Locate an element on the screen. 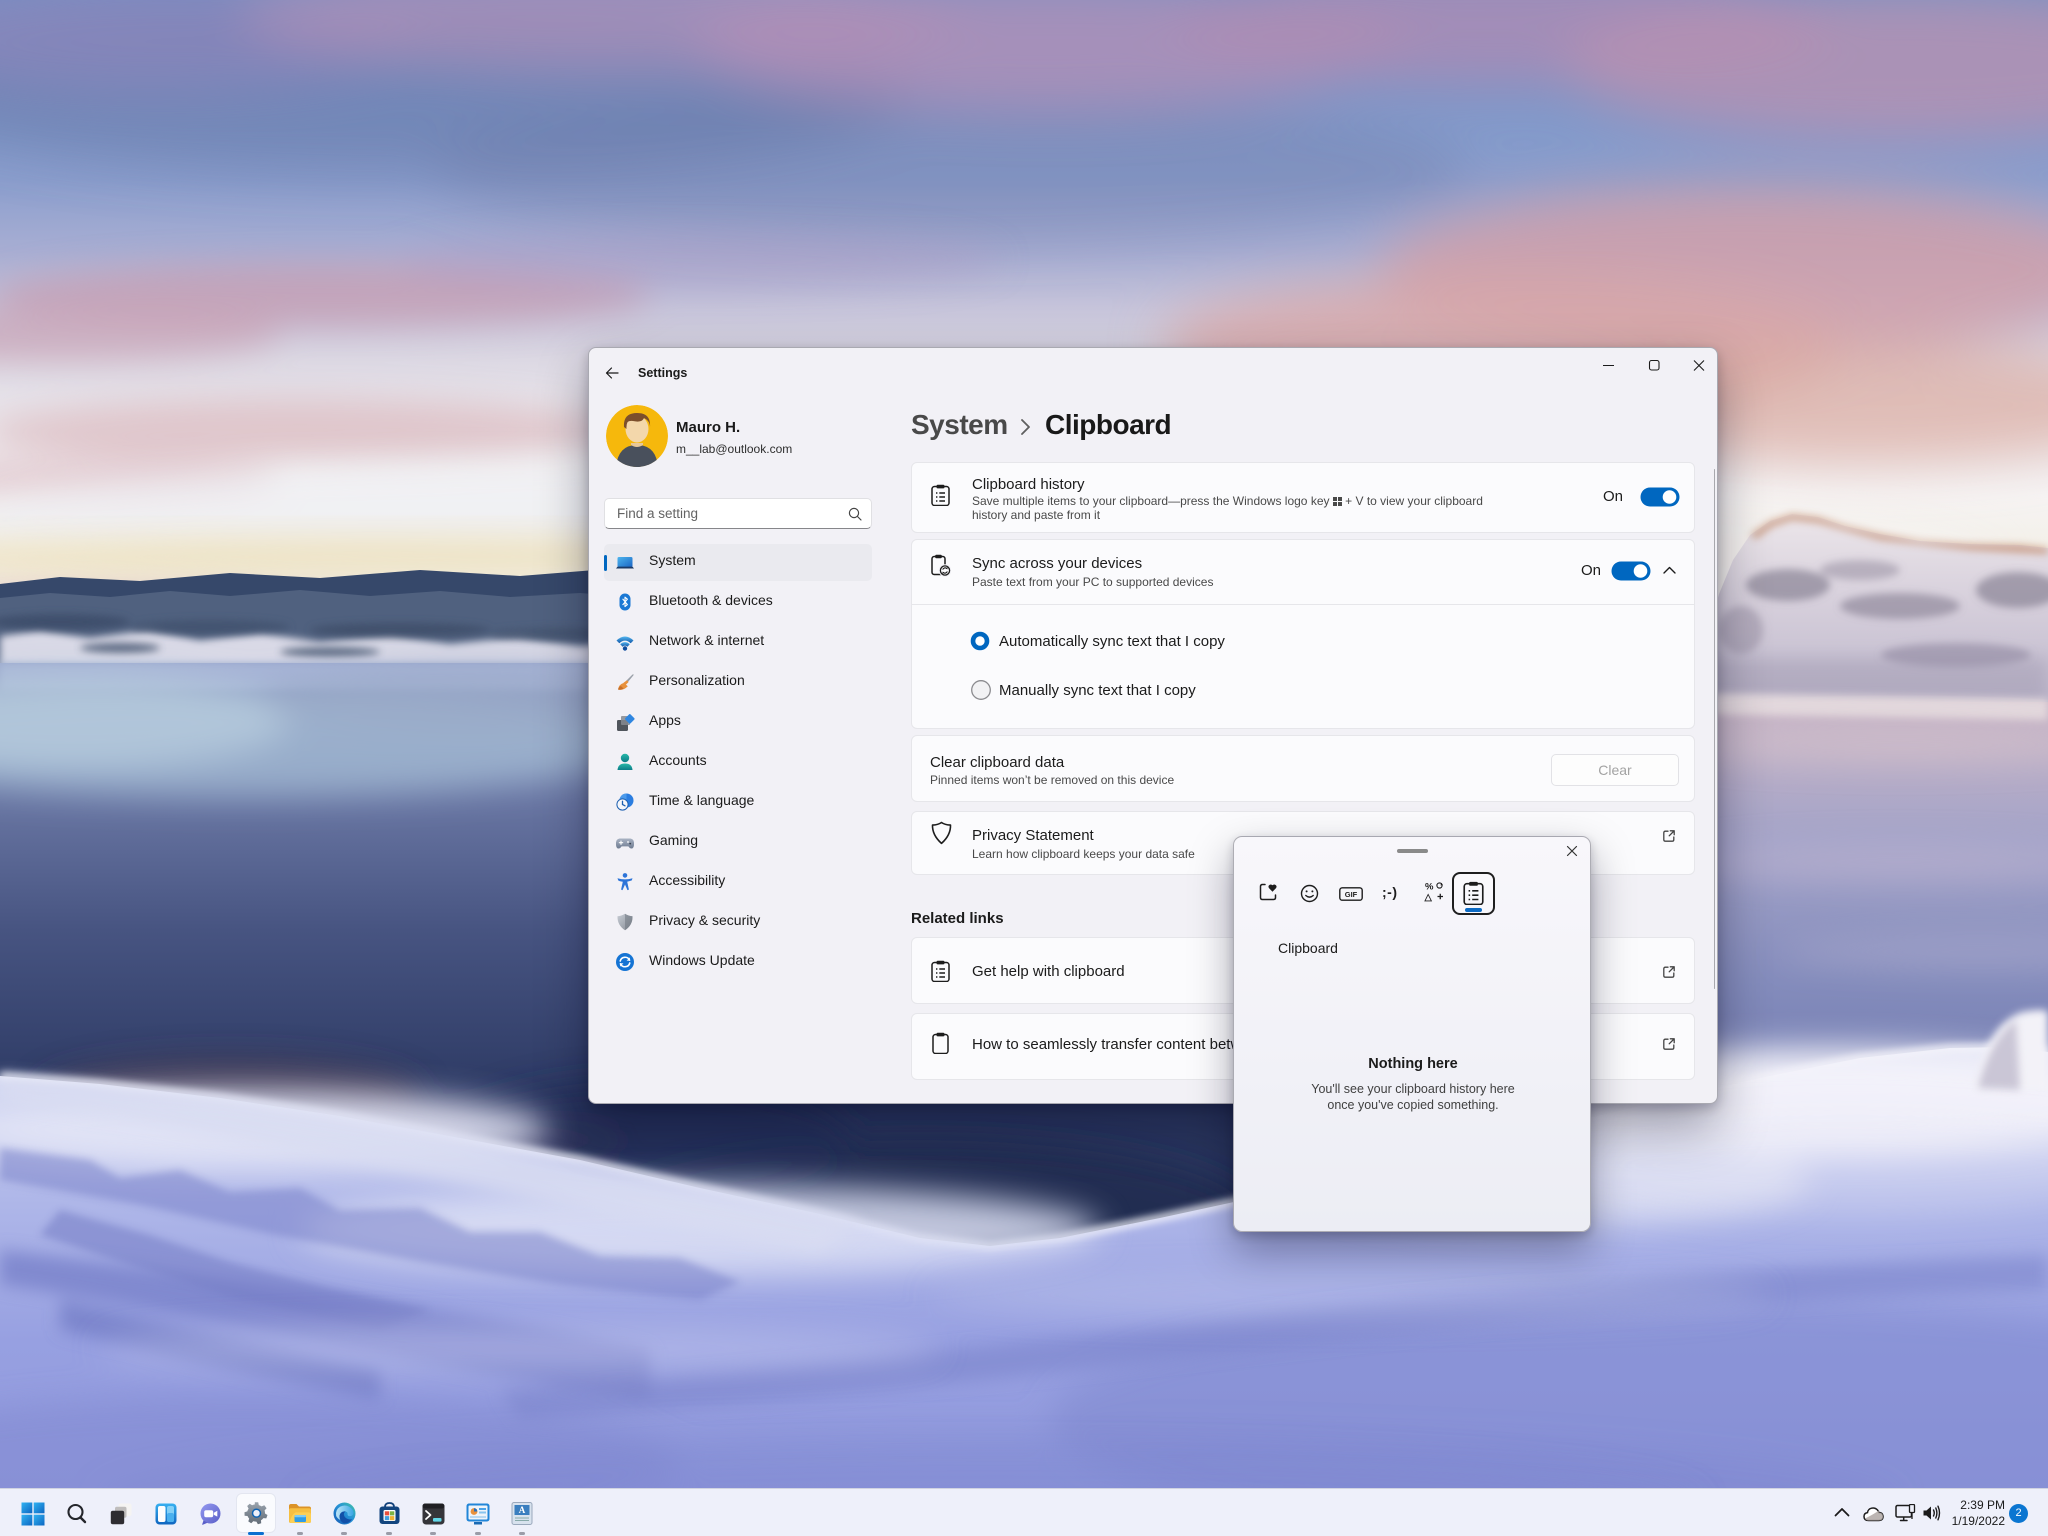 Image resolution: width=2048 pixels, height=1536 pixels. svg-text: GIF is located at coordinates (1351, 894).